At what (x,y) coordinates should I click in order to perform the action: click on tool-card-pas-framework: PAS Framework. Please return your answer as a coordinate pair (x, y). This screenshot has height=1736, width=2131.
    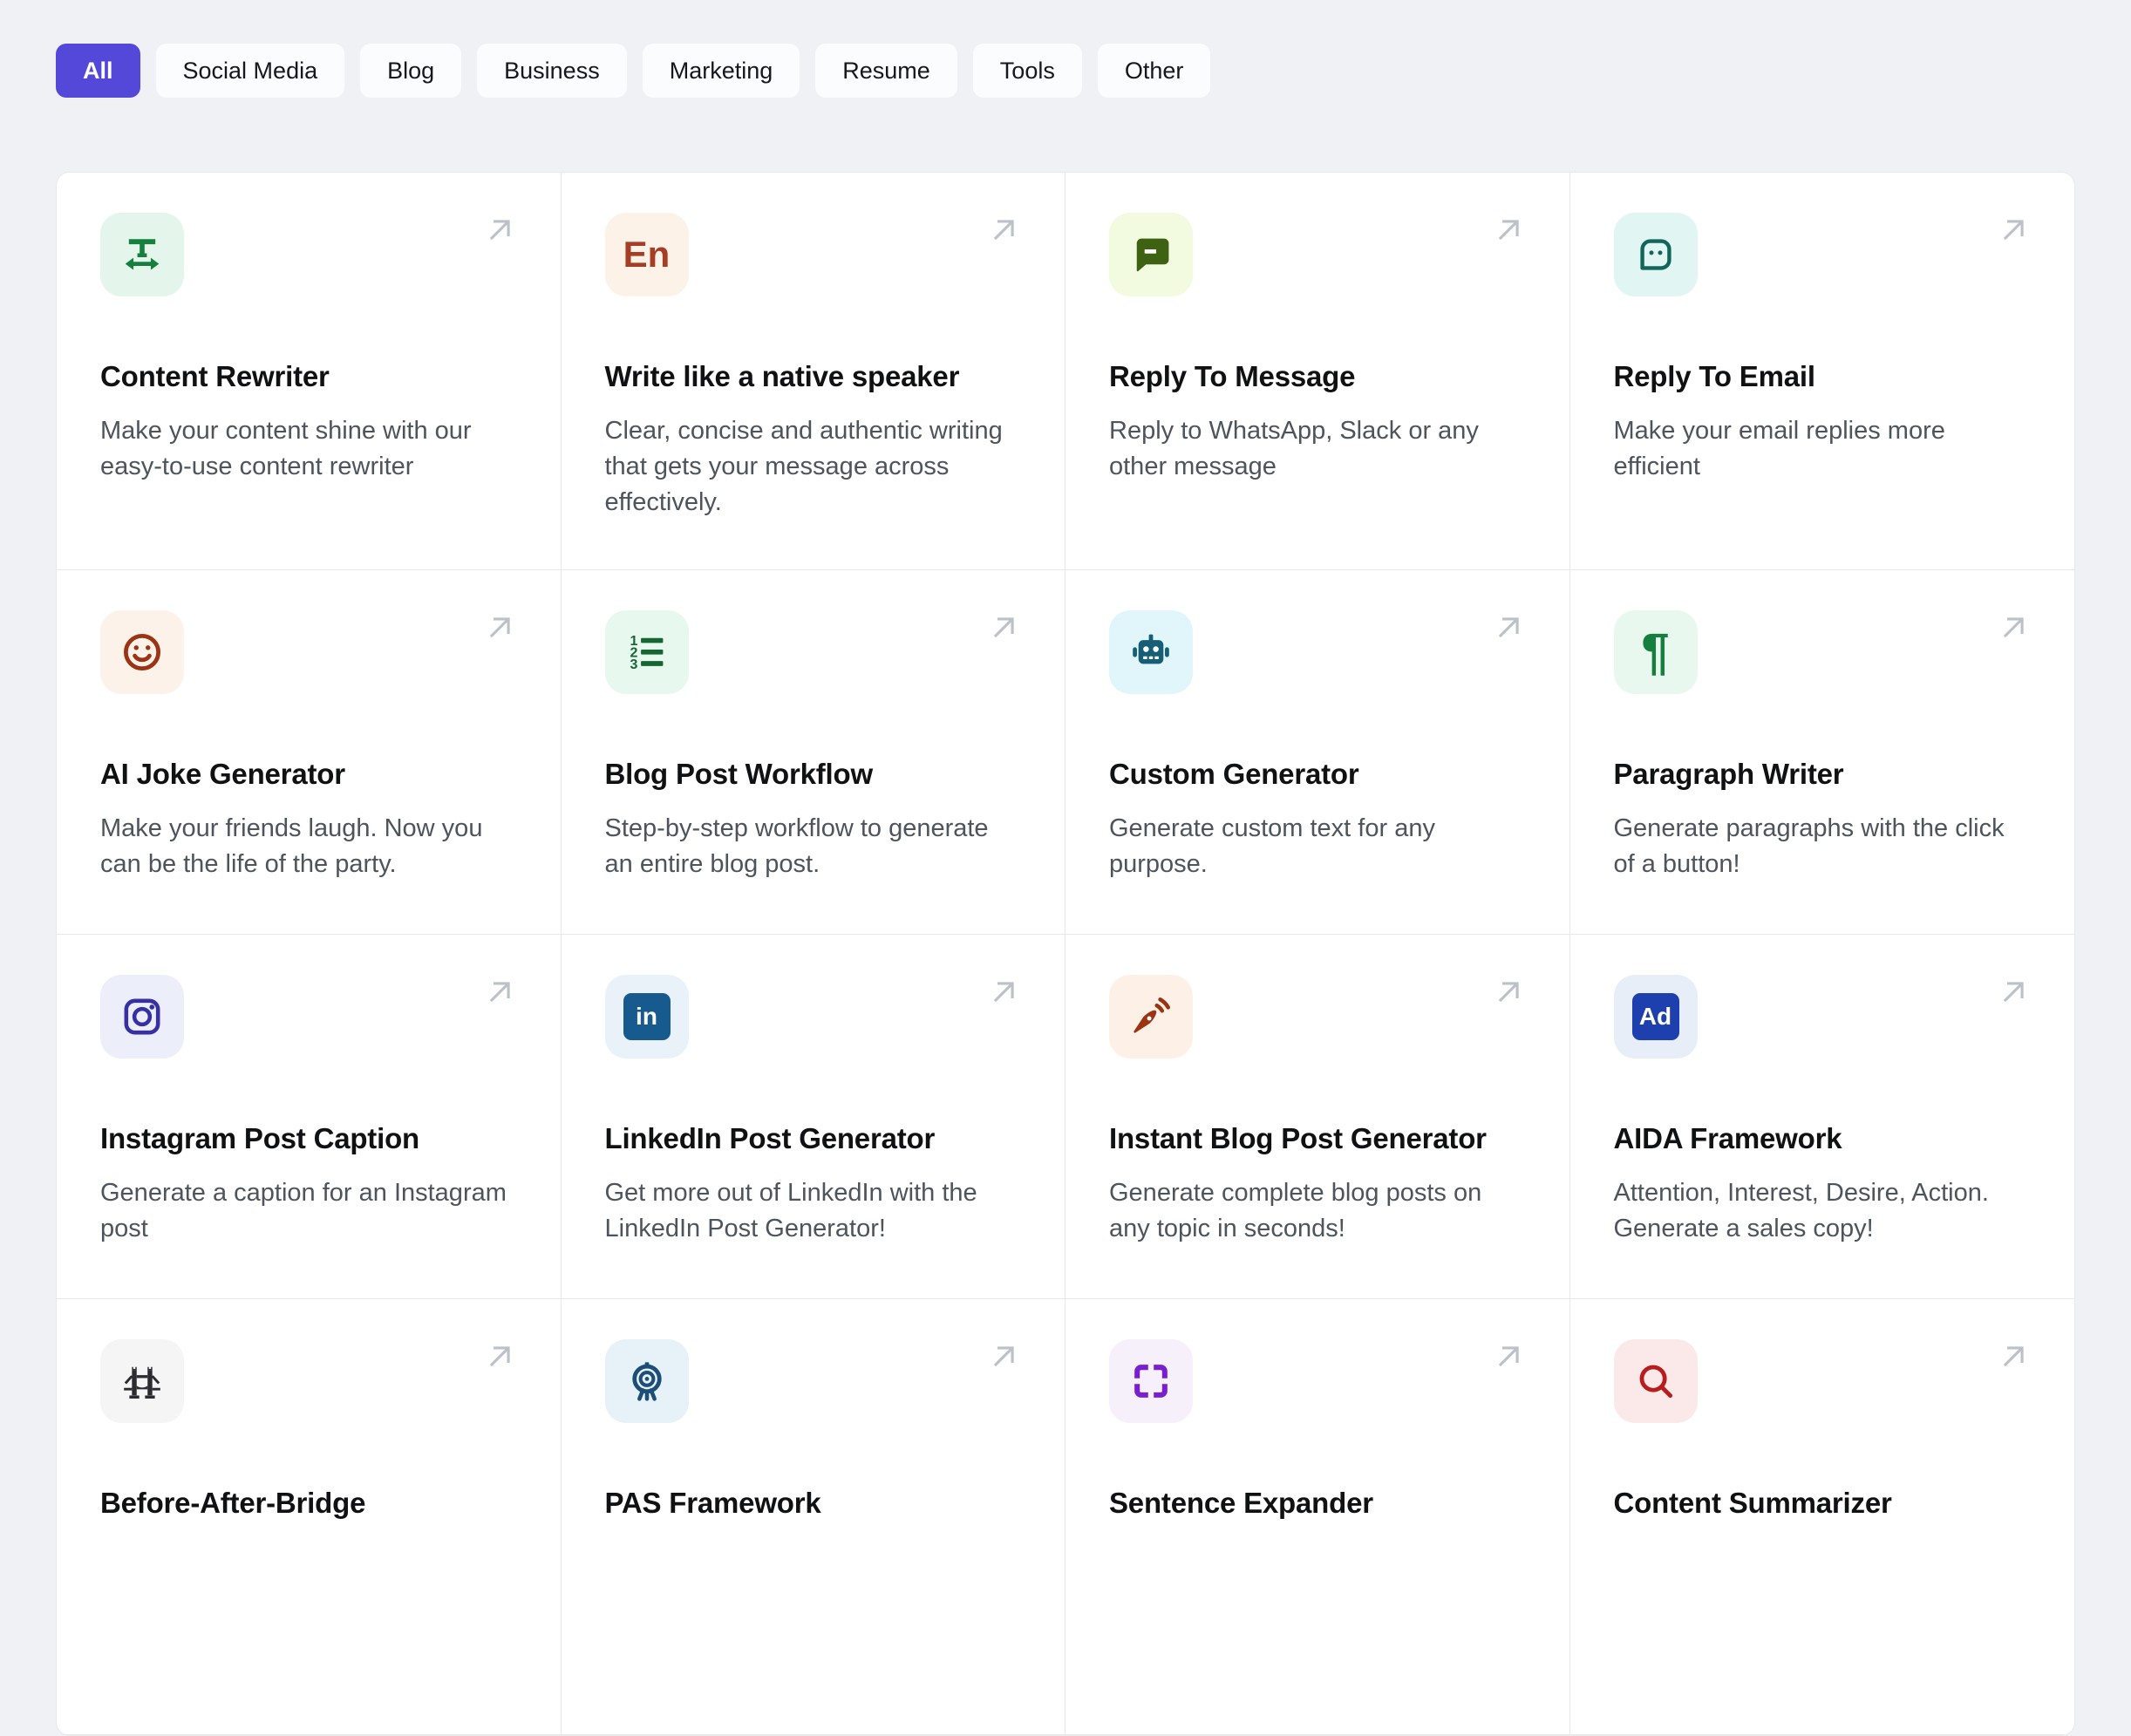
    Looking at the image, I should click on (814, 1517).